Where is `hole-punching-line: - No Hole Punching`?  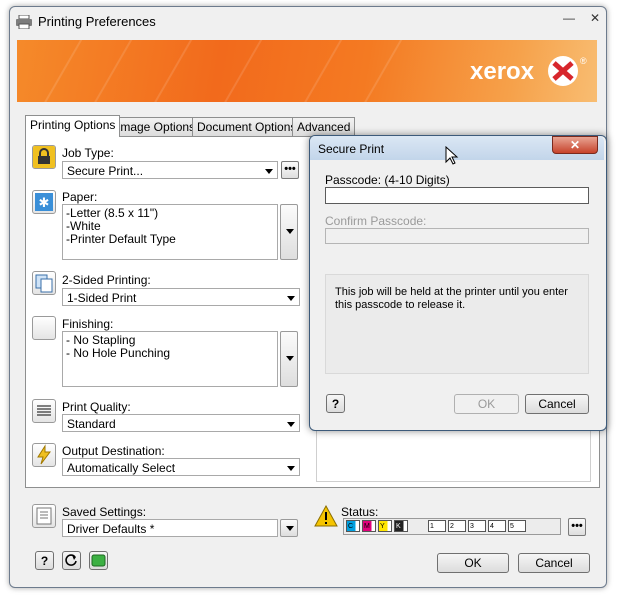 hole-punching-line: - No Hole Punching is located at coordinates (118, 353).